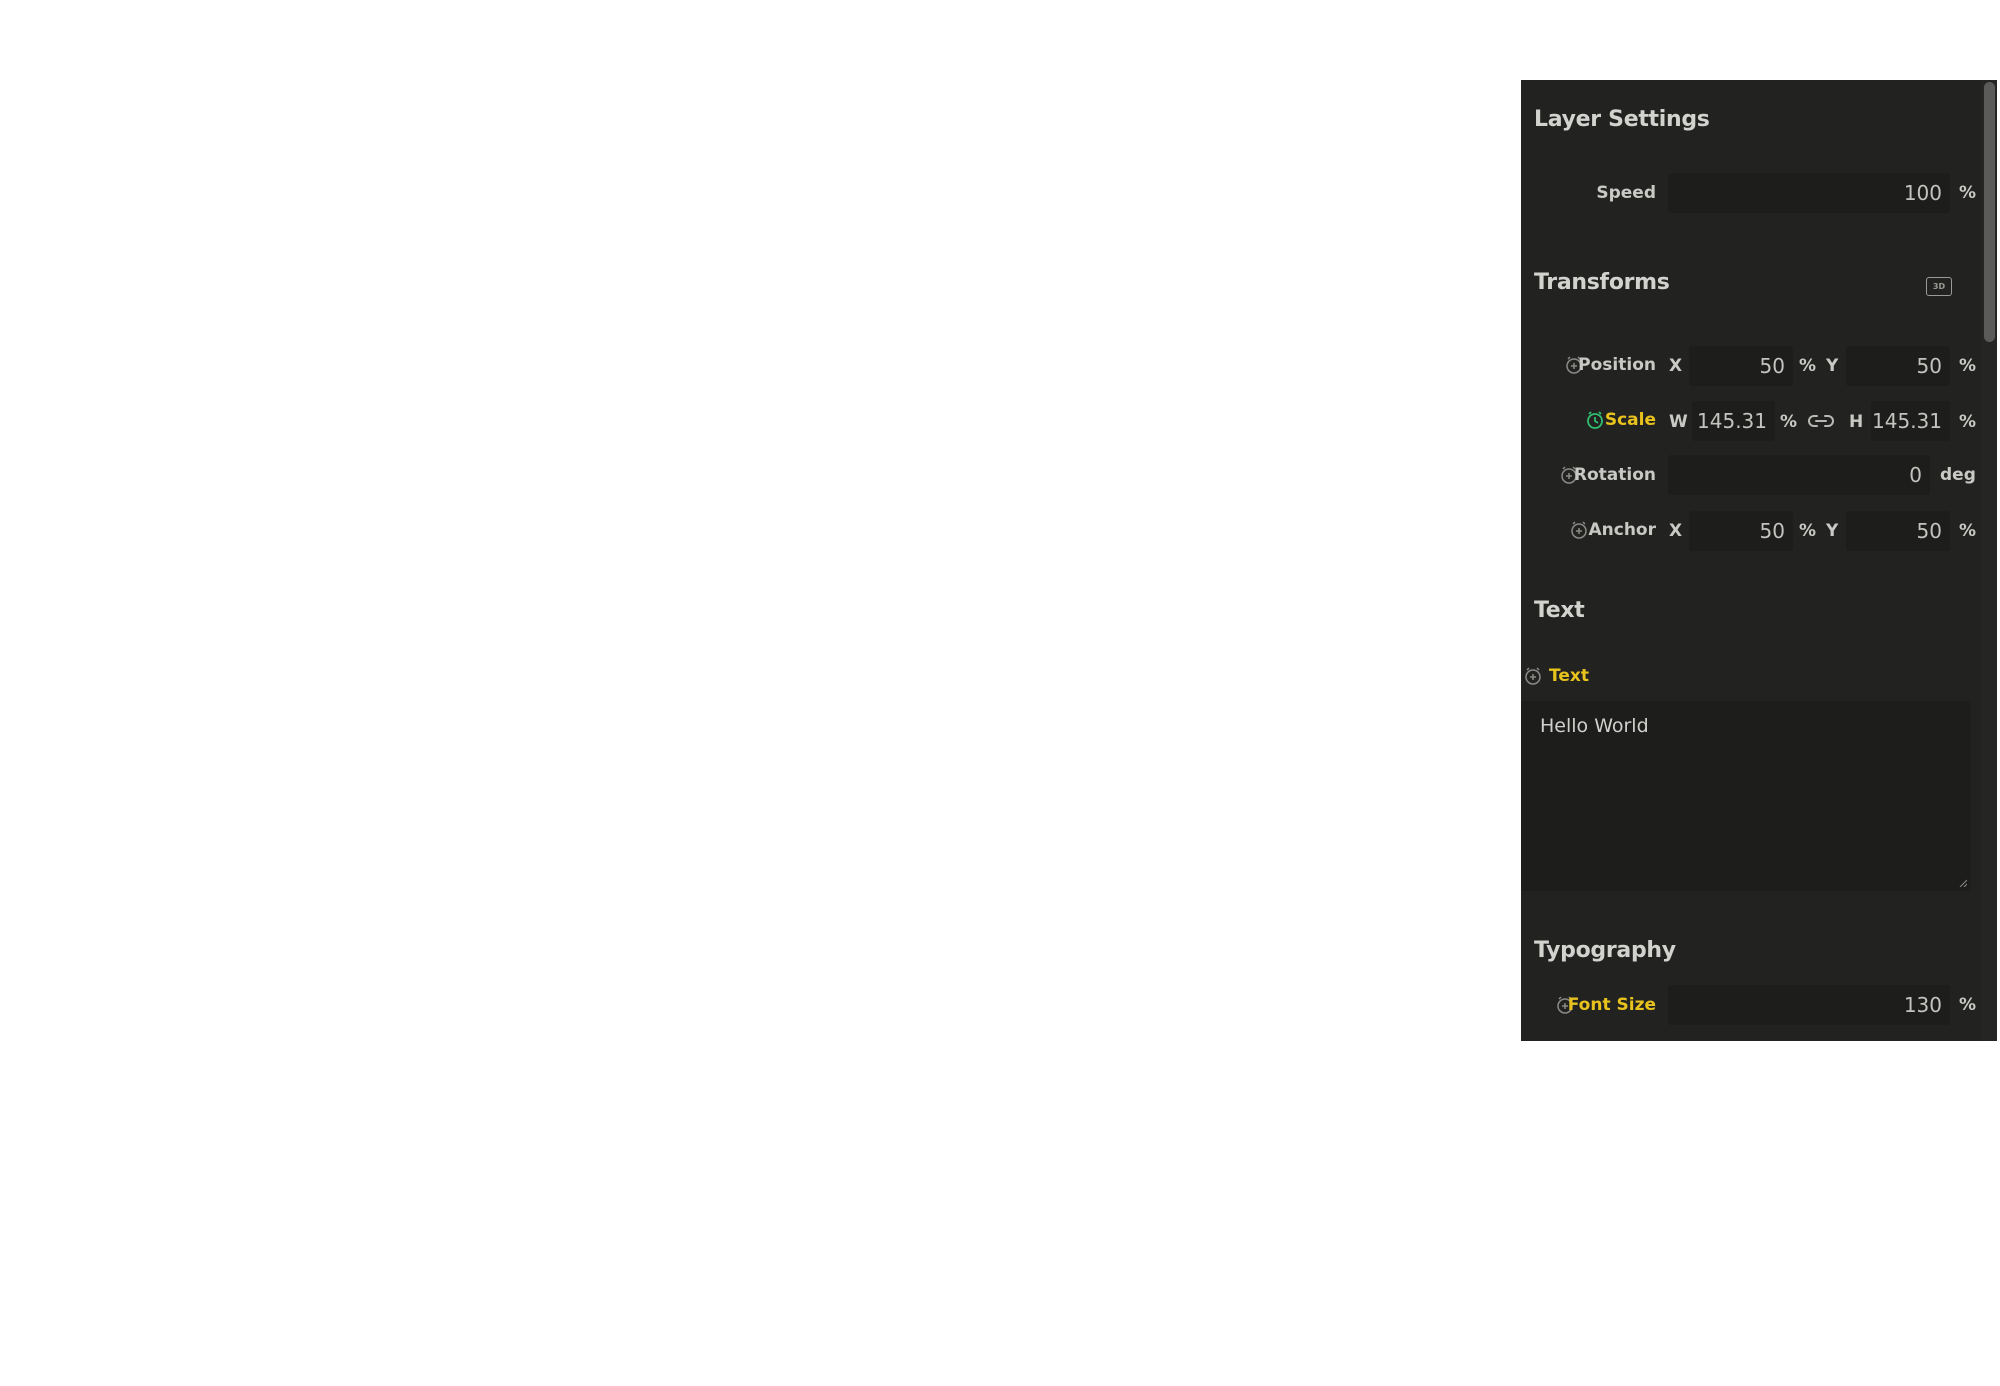 The width and height of the screenshot is (2000, 1386). What do you see at coordinates (1832, 531) in the screenshot?
I see `anchor-y-axis: Y` at bounding box center [1832, 531].